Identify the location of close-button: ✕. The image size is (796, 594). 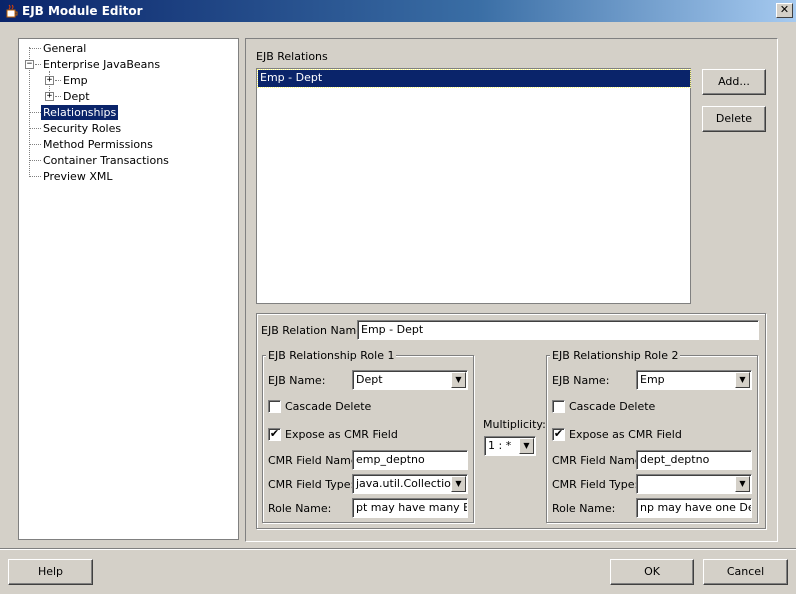
(784, 10).